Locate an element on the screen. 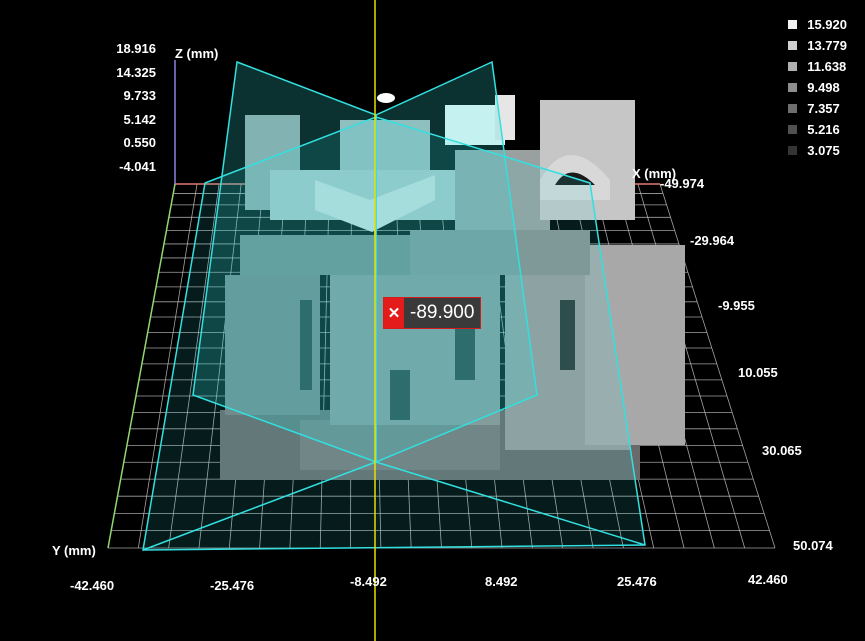  x-axis-tick: -42.460 is located at coordinates (92, 585).